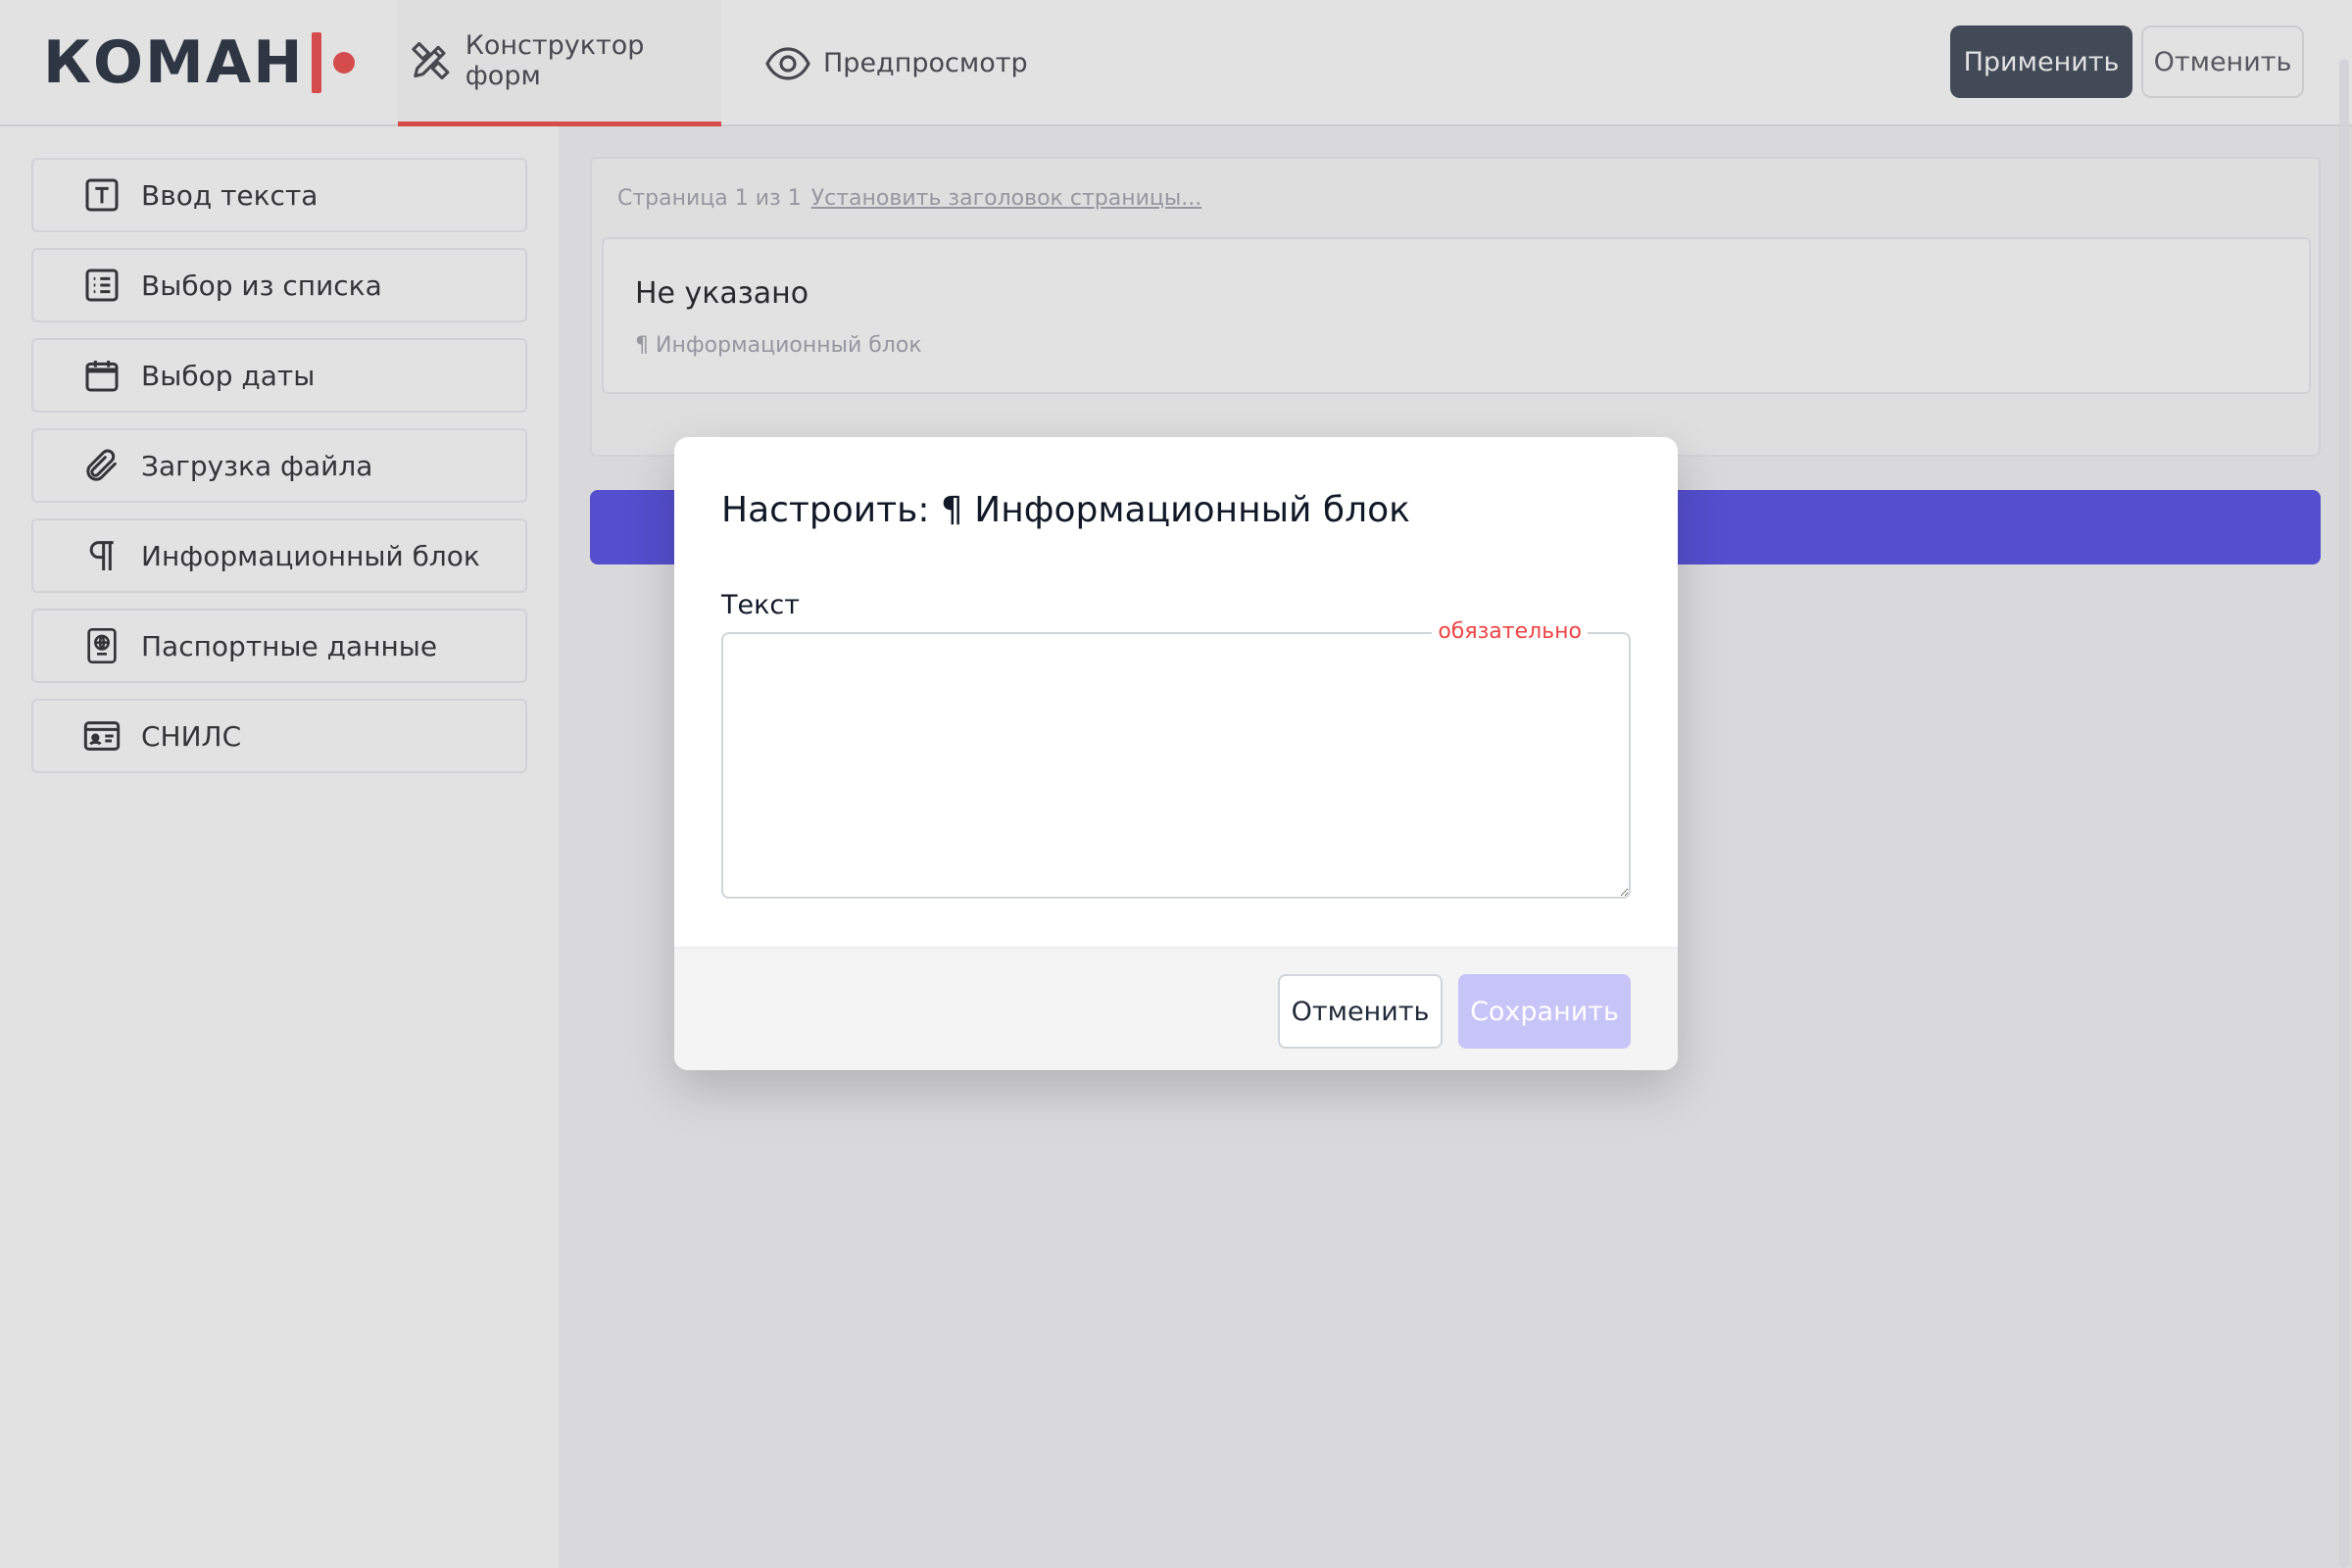  Describe the element at coordinates (1176, 765) in the screenshot. I see `text-field-textarea` at that location.